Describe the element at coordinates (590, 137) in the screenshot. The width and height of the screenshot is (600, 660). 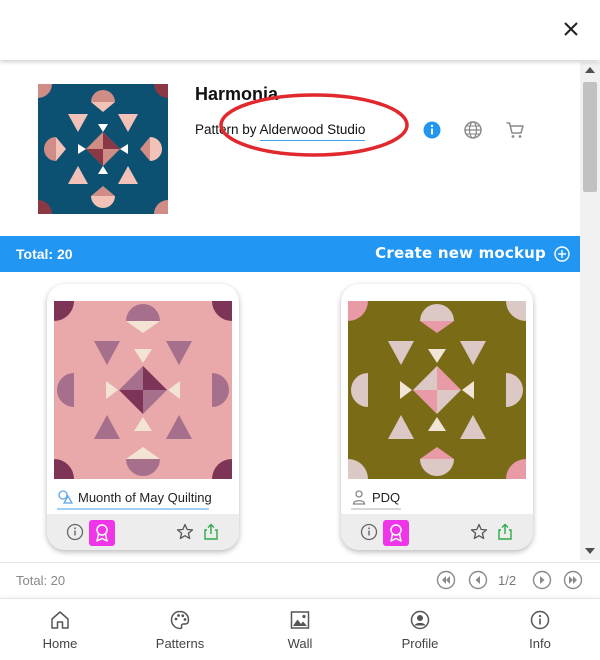
I see `scroll-thumb` at that location.